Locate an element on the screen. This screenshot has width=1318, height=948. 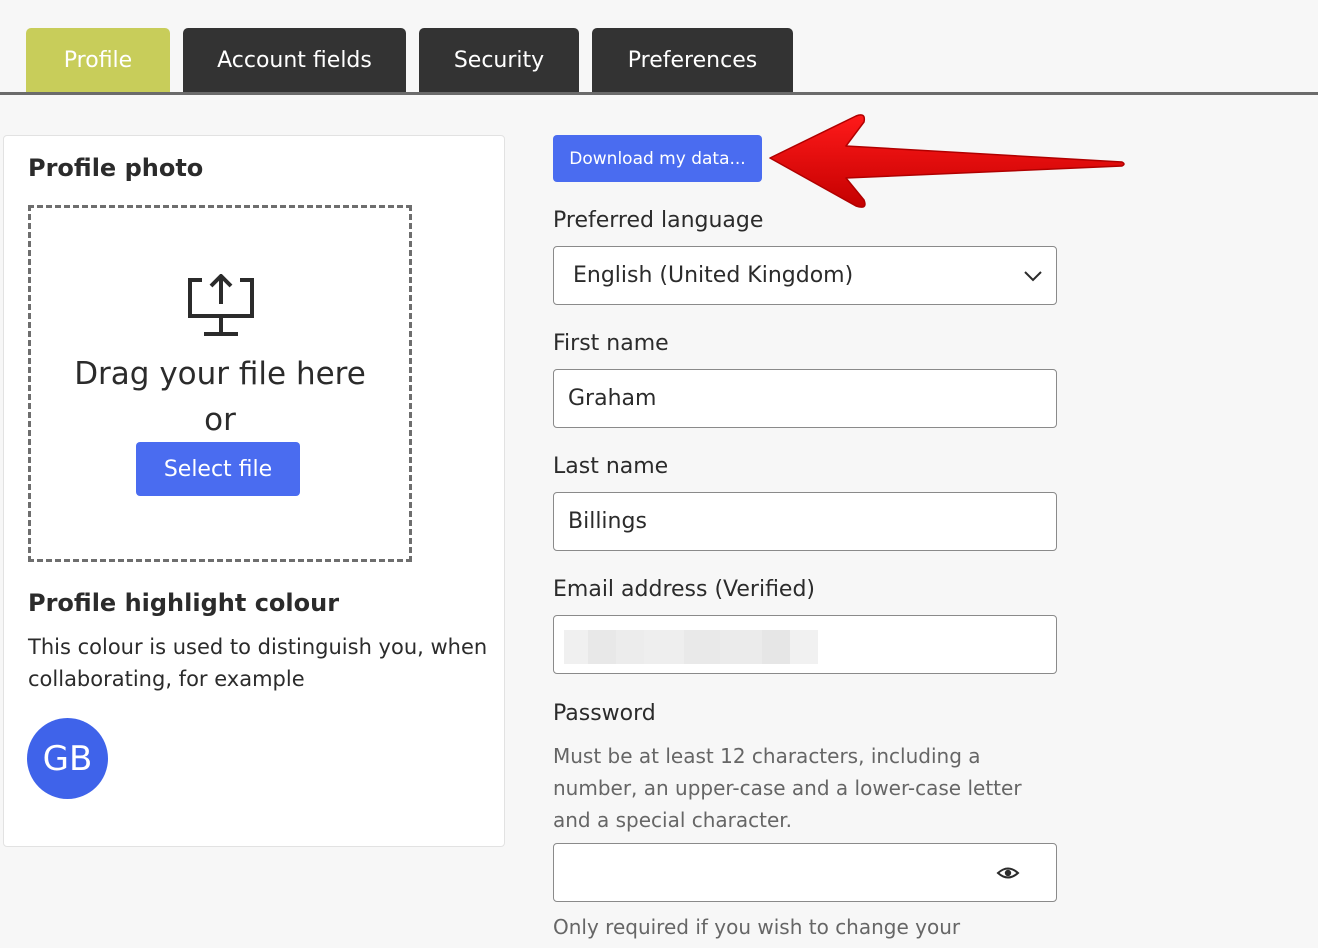
profile-photo-heading: Profile photo is located at coordinates (116, 168).